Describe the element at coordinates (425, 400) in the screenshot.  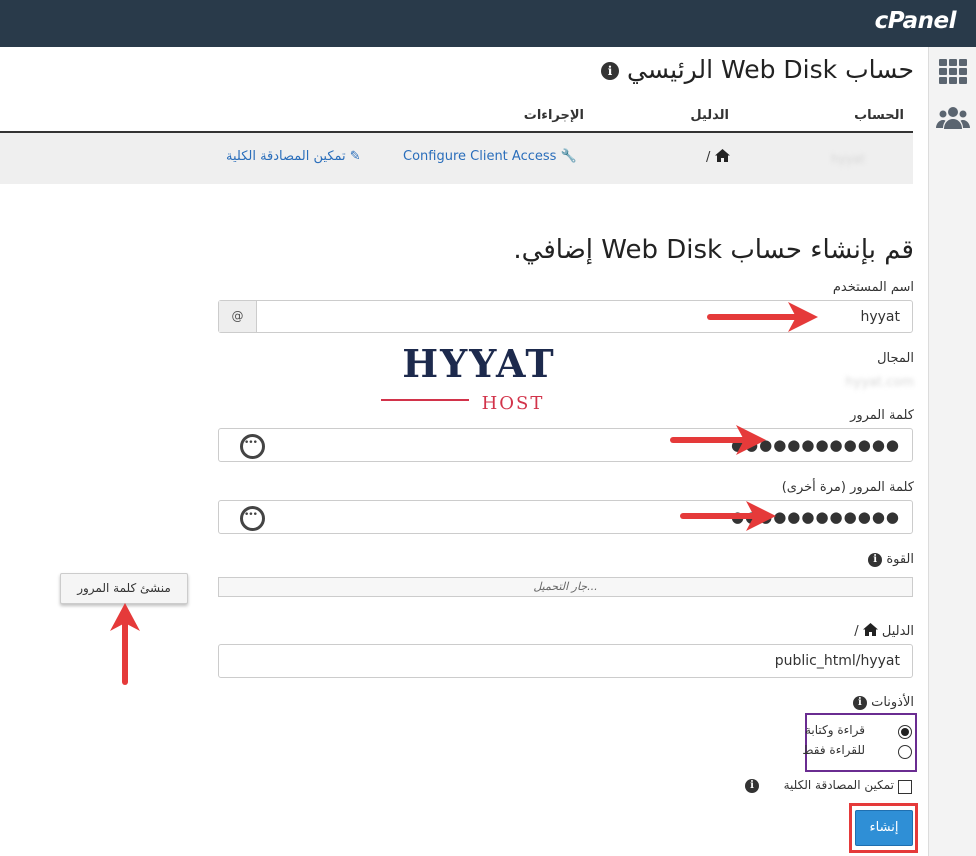
I see `logo-divider` at that location.